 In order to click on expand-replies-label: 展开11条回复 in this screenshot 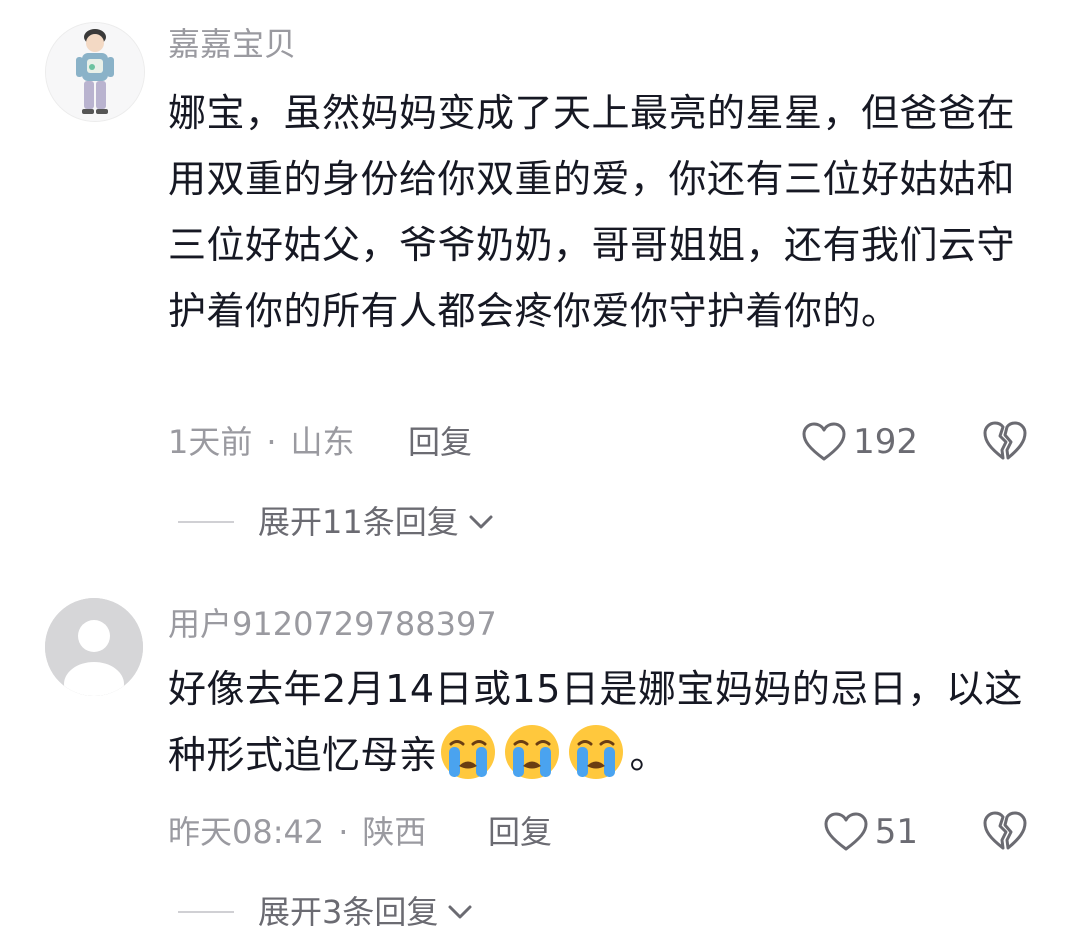, I will do `click(358, 522)`.